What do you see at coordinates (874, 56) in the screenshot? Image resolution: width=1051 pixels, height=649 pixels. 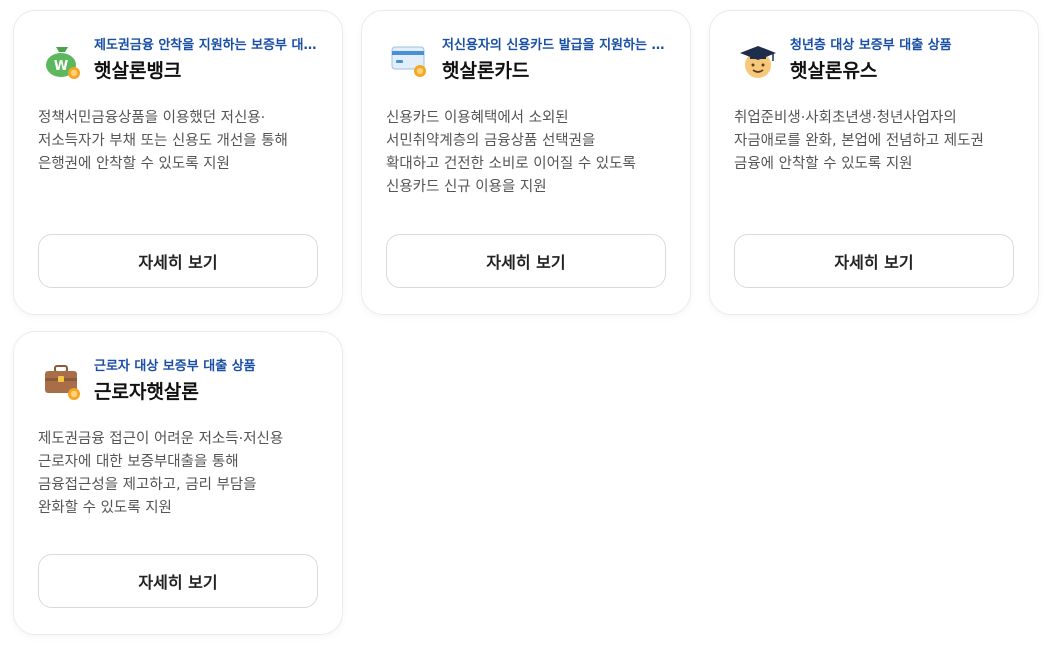 I see `card-header: 청년층 대상 보증부 대출 상품 햇살론유스` at bounding box center [874, 56].